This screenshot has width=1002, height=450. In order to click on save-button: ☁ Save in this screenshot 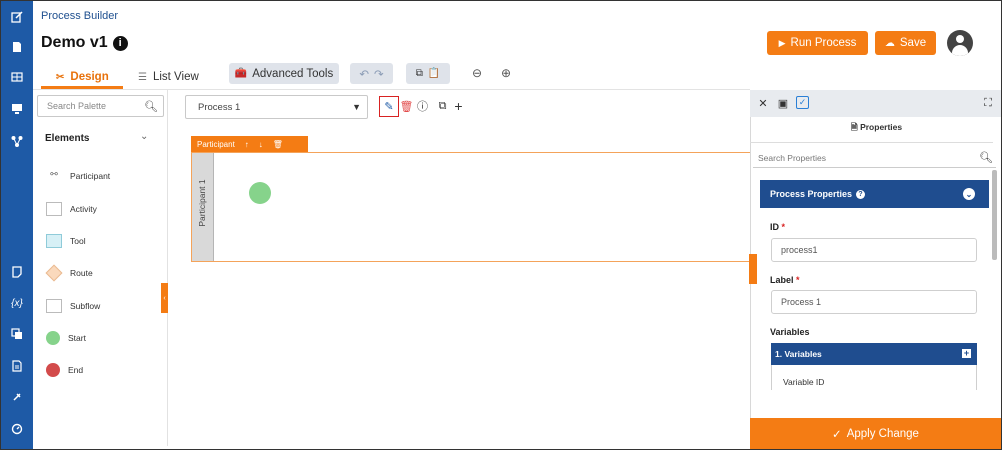, I will do `click(905, 43)`.